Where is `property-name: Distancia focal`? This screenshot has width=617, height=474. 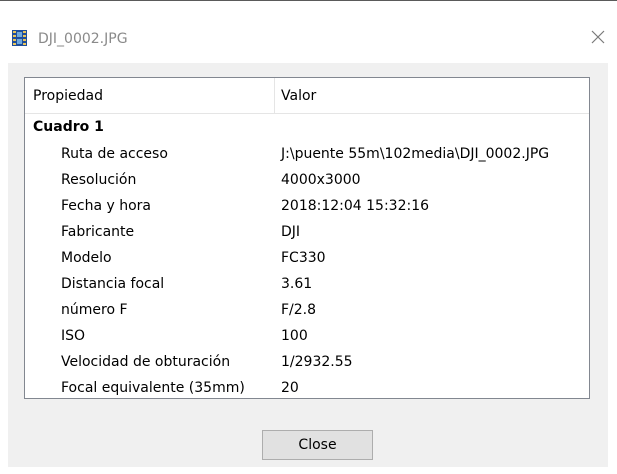 property-name: Distancia focal is located at coordinates (113, 284).